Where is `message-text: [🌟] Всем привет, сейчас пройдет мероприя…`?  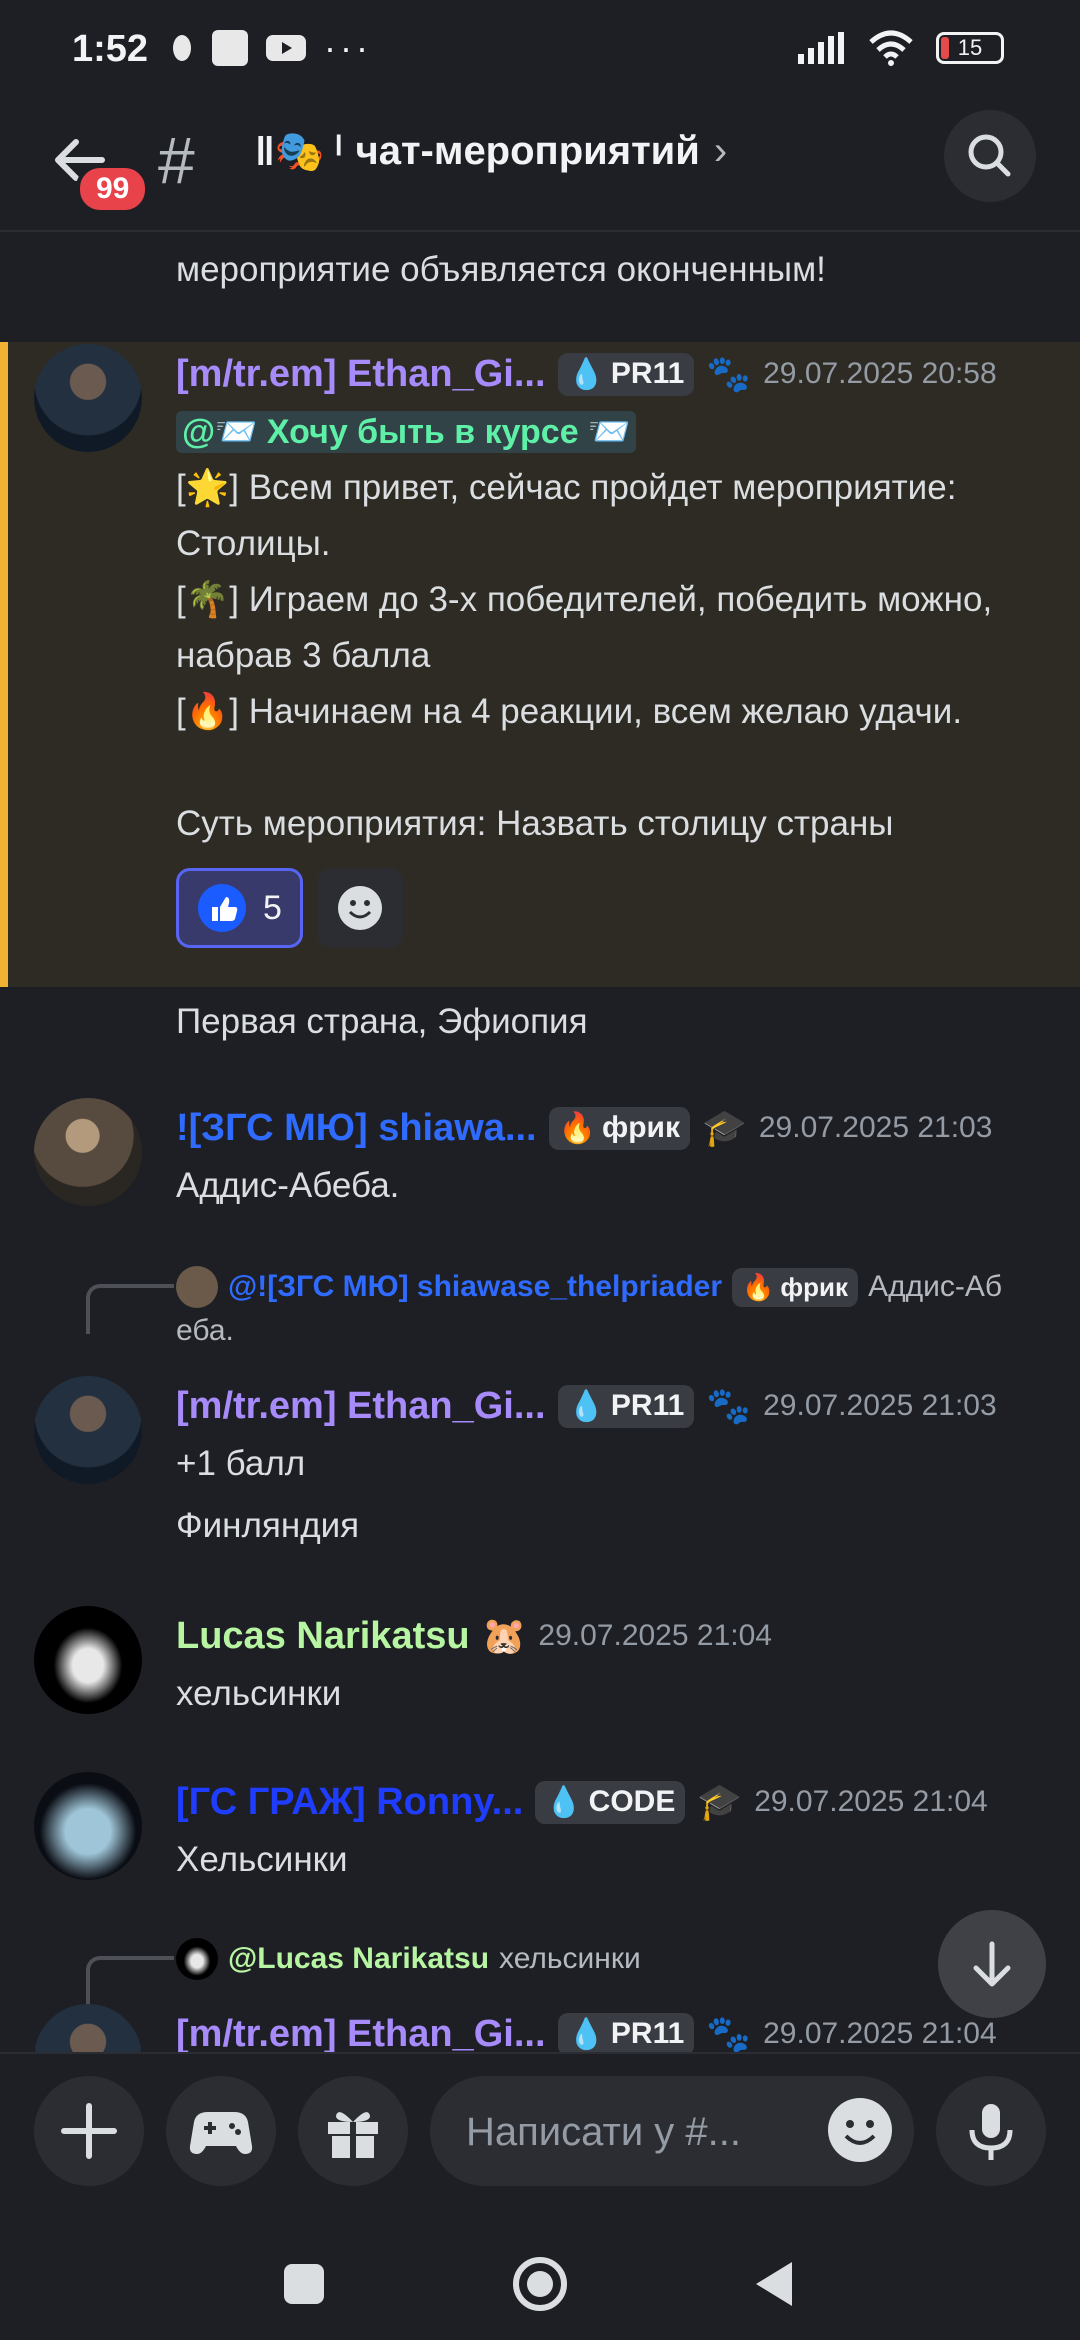 message-text: [🌟] Всем привет, сейчас пройдет мероприя… is located at coordinates (566, 515).